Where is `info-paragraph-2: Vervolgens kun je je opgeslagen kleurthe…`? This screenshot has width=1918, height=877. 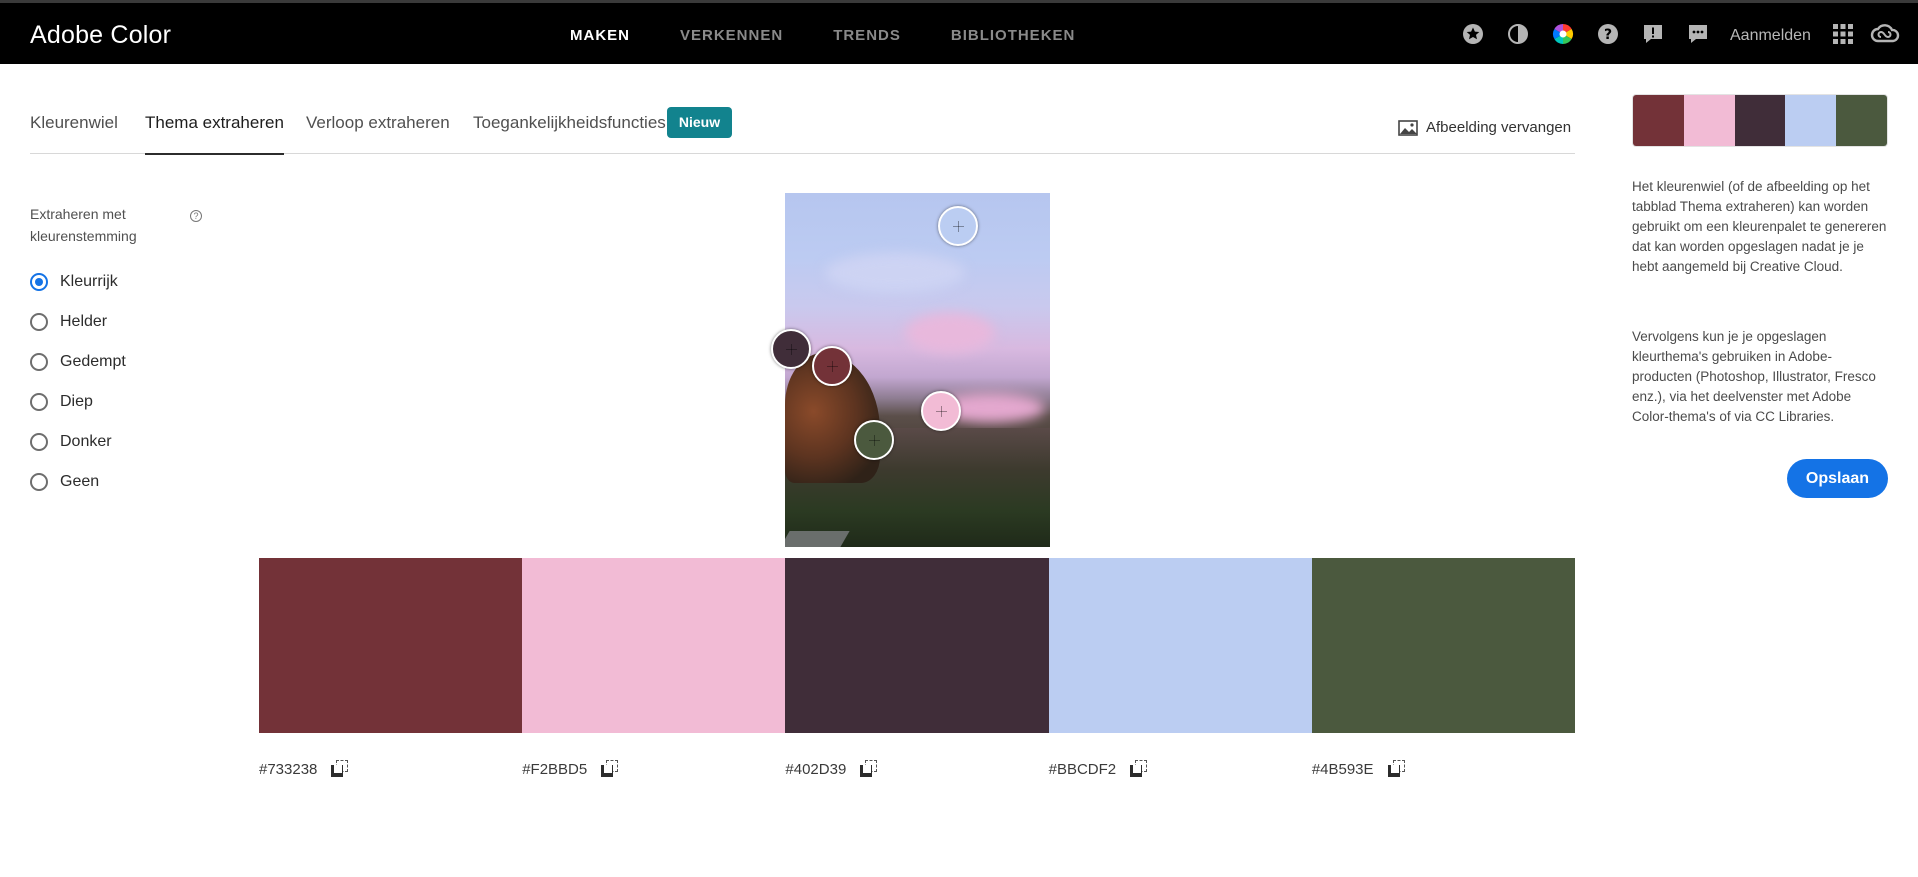
info-paragraph-2: Vervolgens kun je je opgeslagen kleurthe… is located at coordinates (1754, 376).